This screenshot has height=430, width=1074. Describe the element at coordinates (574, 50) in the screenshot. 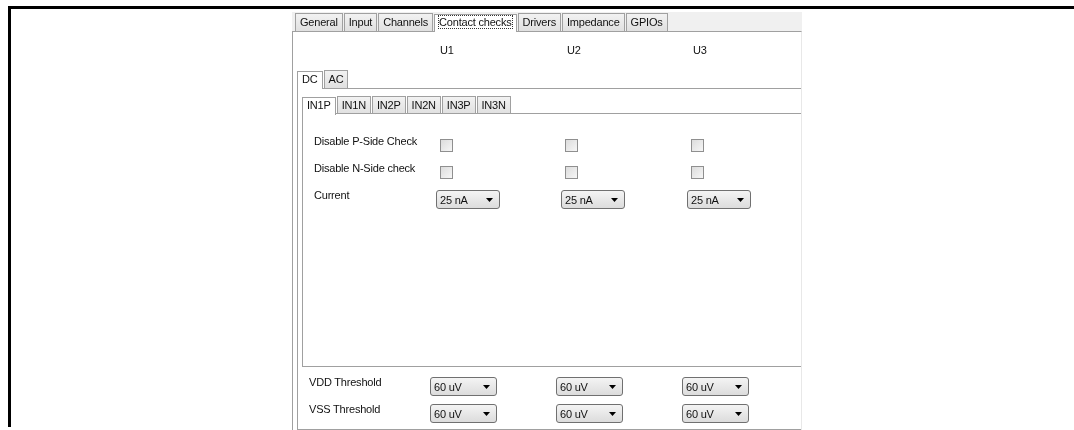

I see `unit-label: U2` at that location.